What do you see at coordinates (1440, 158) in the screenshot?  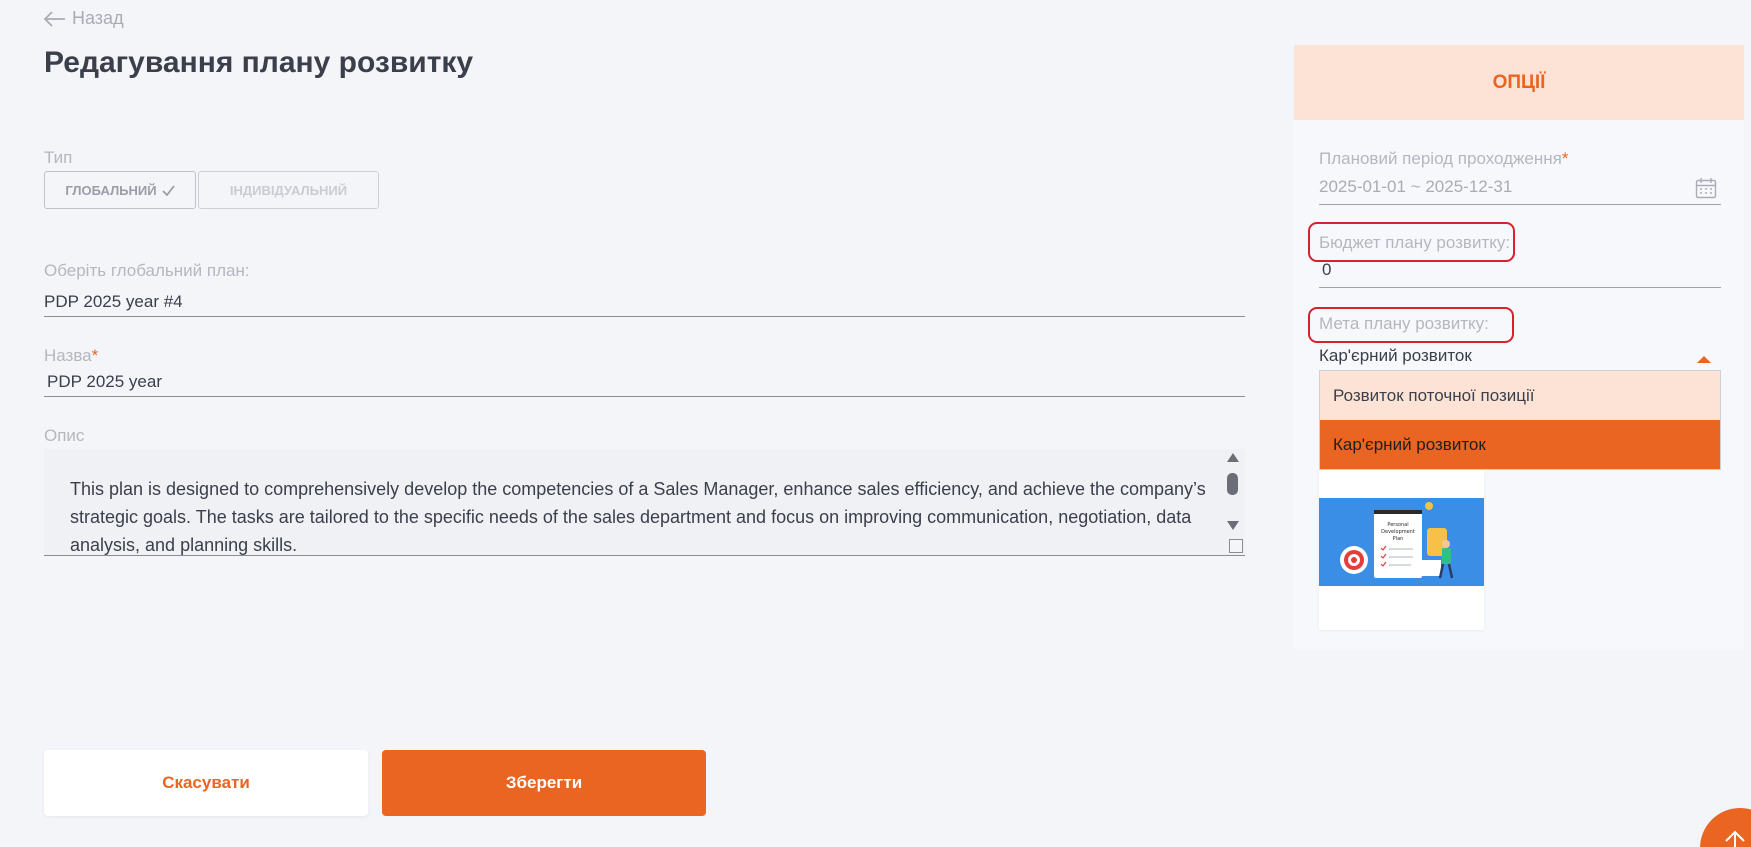 I see `period-label-text: Плановий період проходження` at bounding box center [1440, 158].